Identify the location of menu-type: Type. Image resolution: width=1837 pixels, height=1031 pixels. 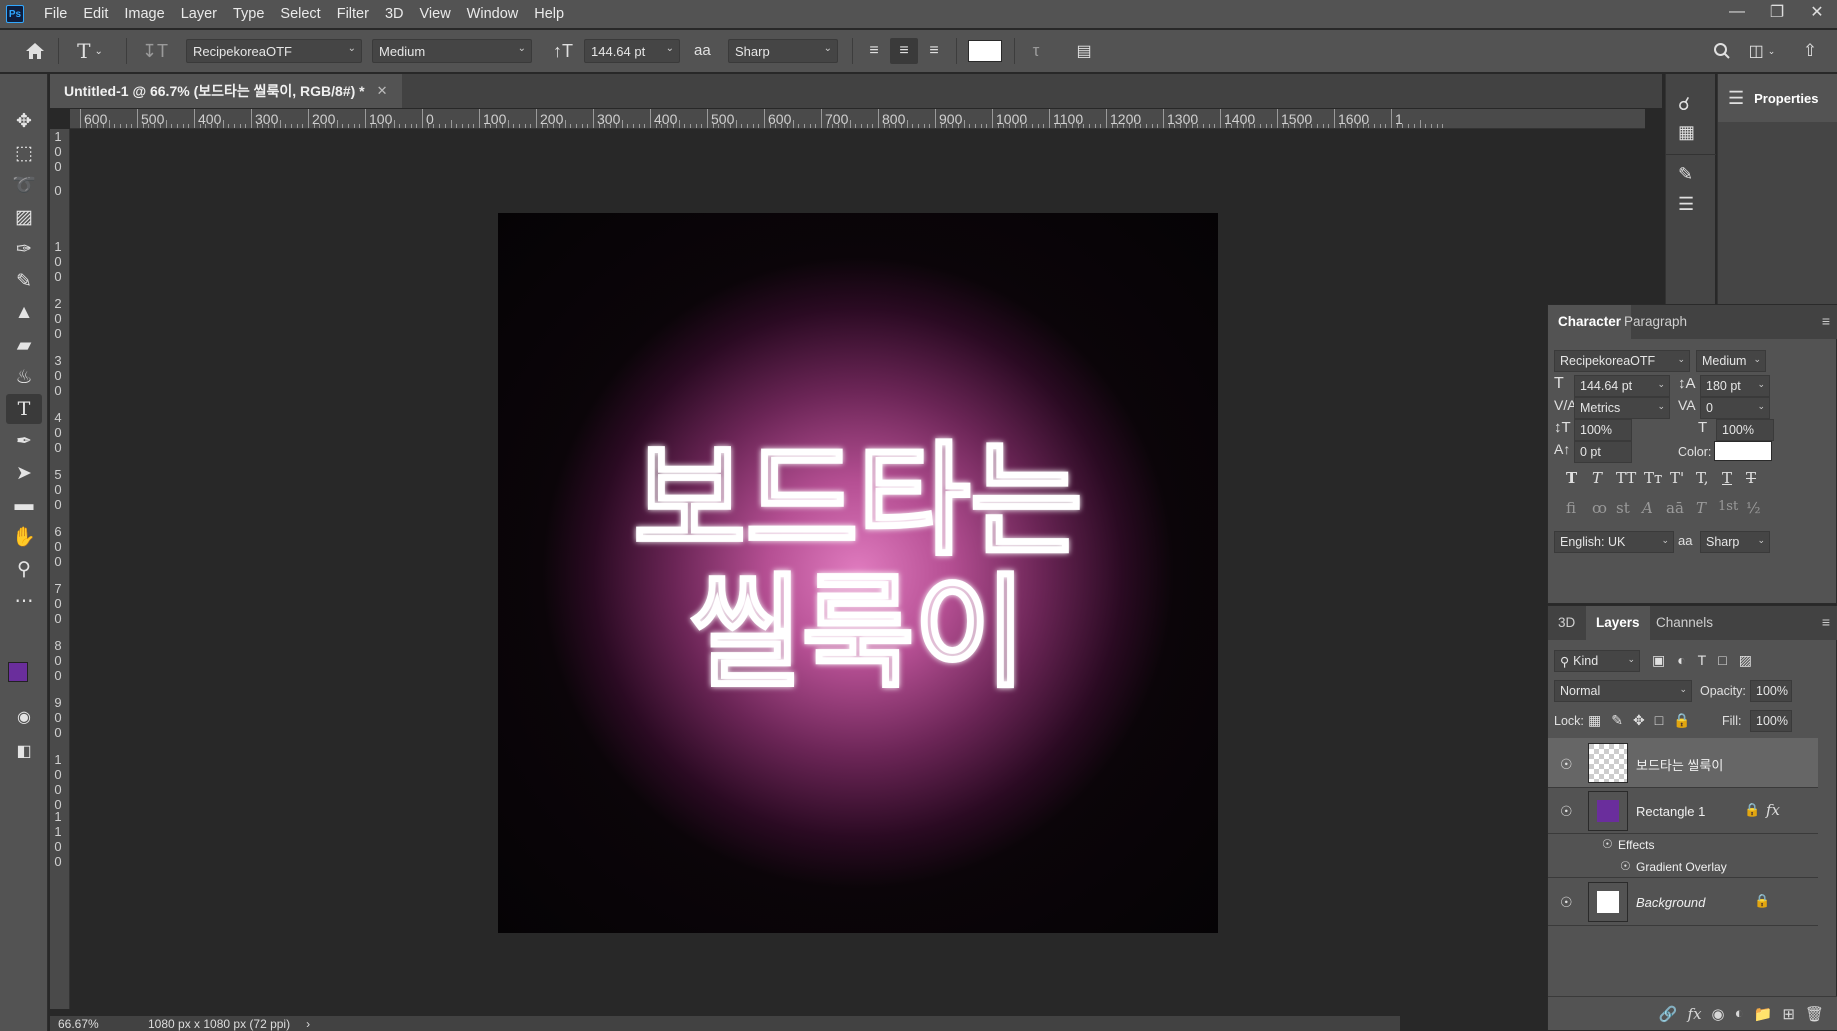
(248, 14).